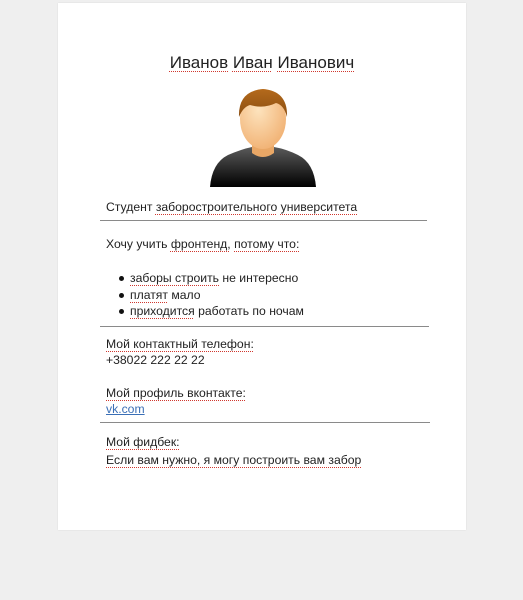 This screenshot has height=600, width=523. I want to click on status-word-2: заборостроительного, so click(216, 207).